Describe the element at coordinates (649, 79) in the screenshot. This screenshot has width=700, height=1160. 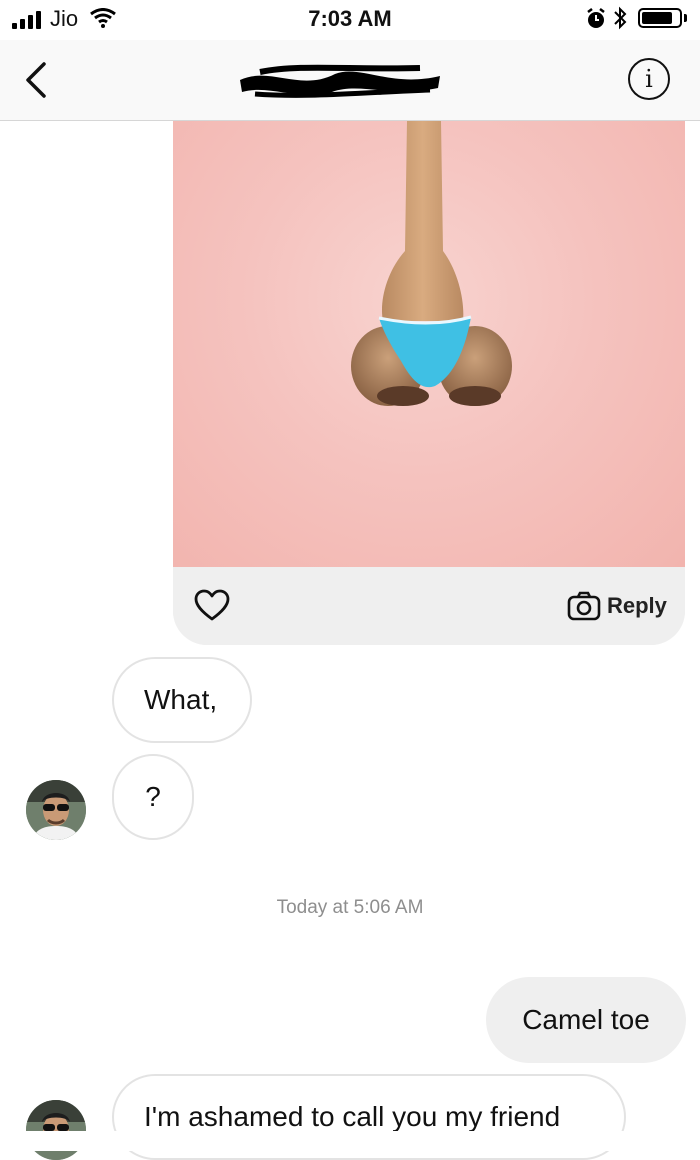
I see `info-button: i` at that location.